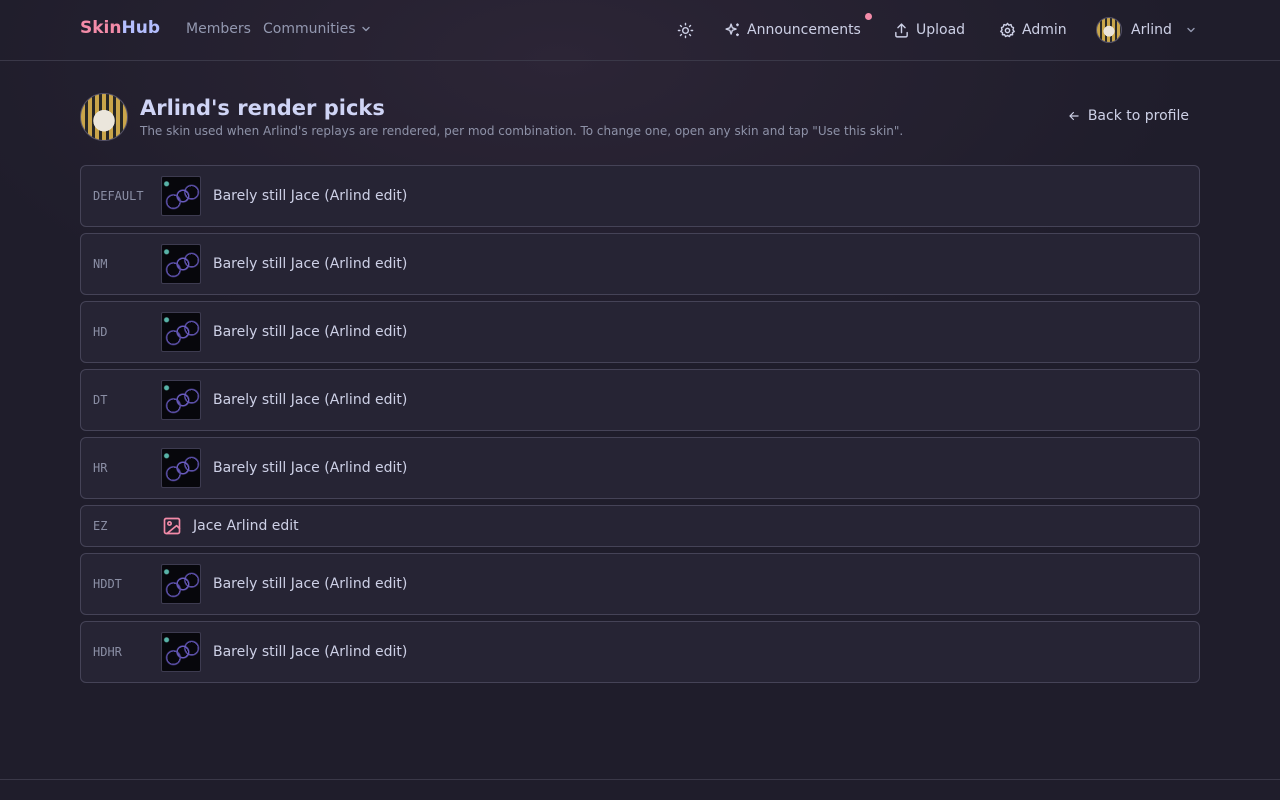  Describe the element at coordinates (640, 400) in the screenshot. I see `pick-row-dt: DT Barely still Jace (Arlind edit)` at that location.